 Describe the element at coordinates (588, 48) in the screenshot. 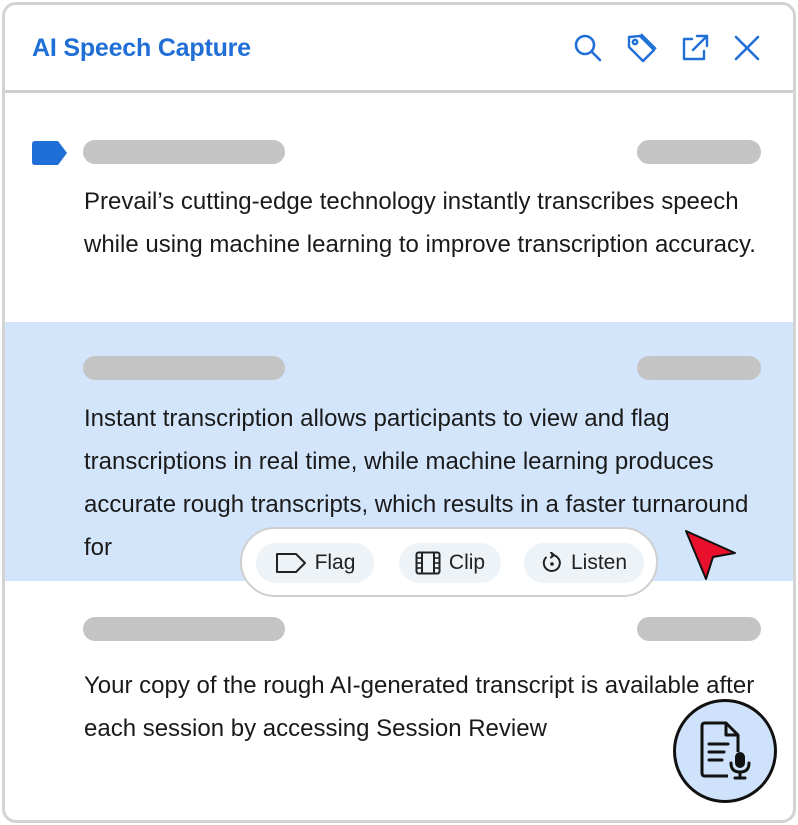

I see `search-icon` at that location.